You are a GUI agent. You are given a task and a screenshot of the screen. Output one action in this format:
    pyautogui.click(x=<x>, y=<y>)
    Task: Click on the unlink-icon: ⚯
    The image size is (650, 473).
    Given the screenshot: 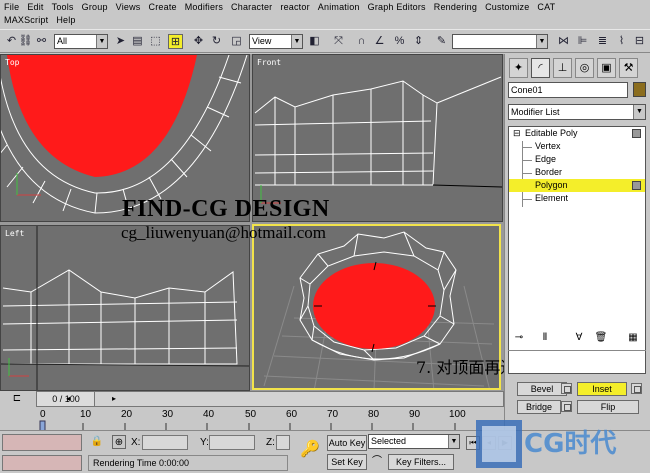 What is the action you would take?
    pyautogui.click(x=41, y=41)
    